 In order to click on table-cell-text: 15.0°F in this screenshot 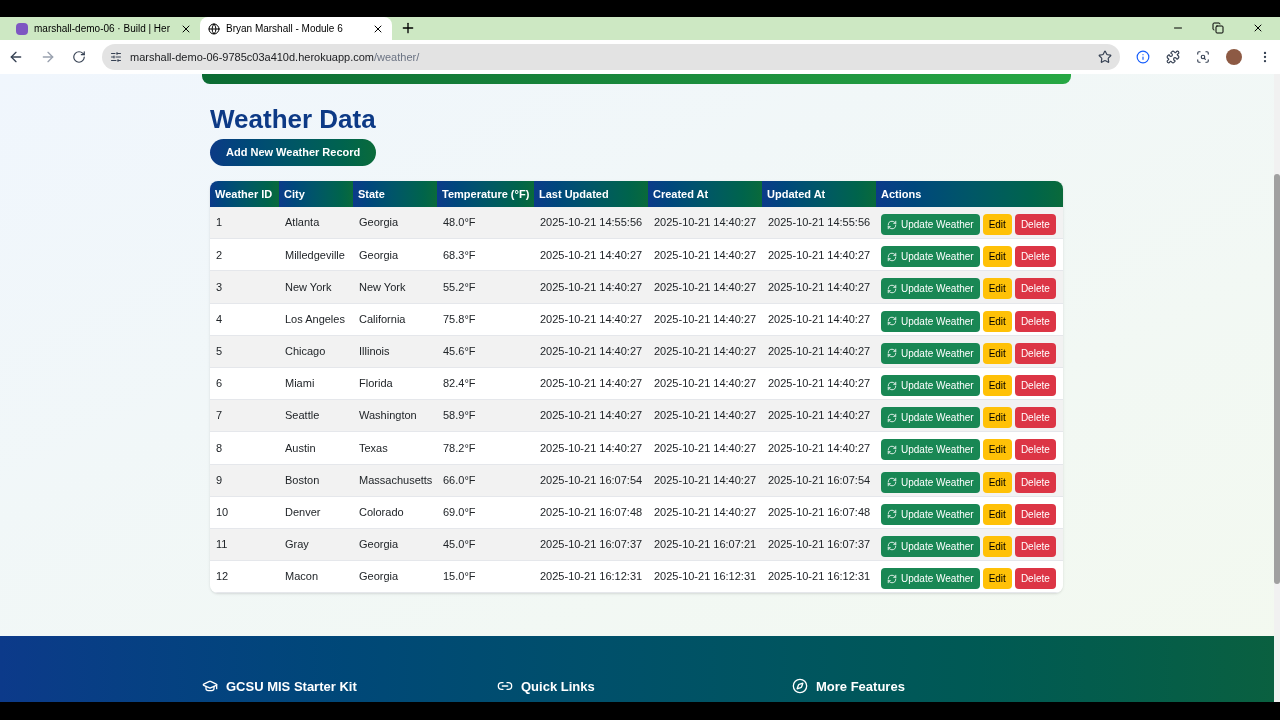, I will do `click(459, 577)`.